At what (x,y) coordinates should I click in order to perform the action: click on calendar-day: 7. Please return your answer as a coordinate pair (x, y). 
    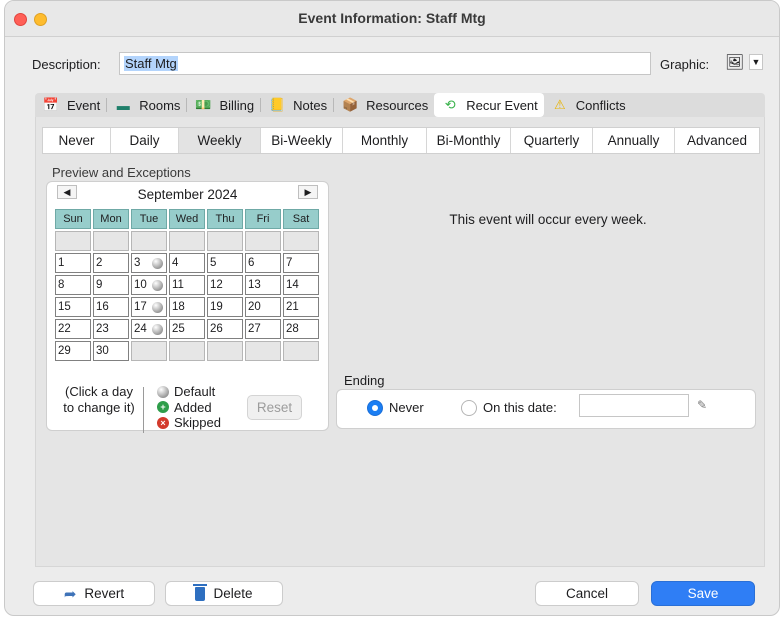
    Looking at the image, I should click on (301, 263).